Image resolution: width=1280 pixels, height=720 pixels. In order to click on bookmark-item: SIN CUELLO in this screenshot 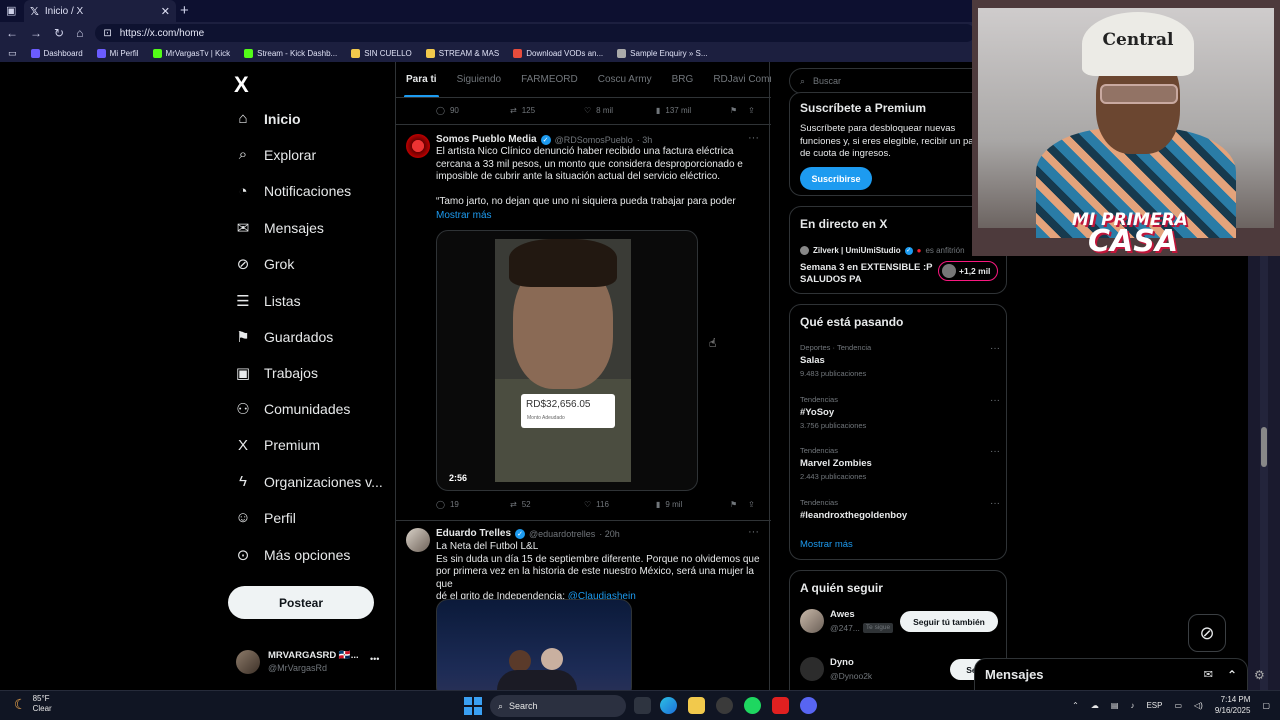, I will do `click(381, 53)`.